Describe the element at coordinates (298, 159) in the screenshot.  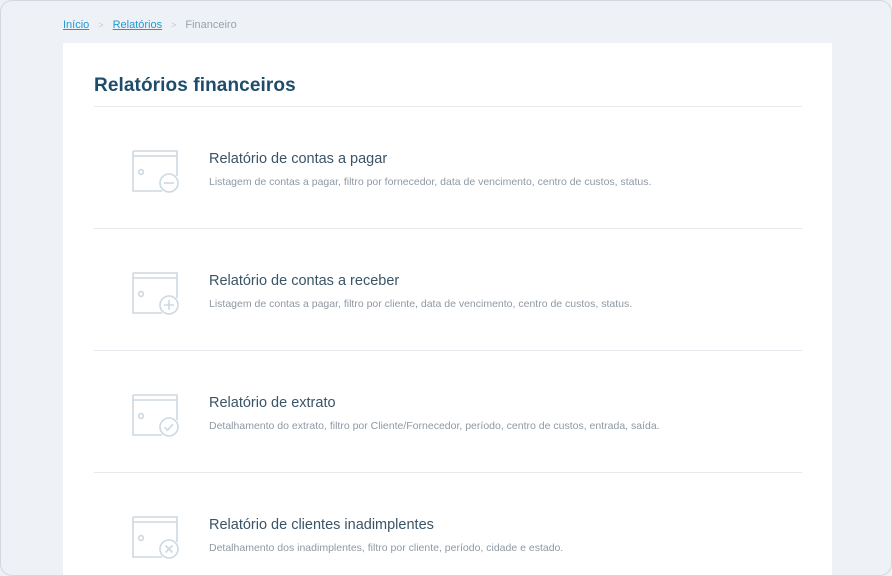
I see `report-name: Relatório de contas a pagar` at that location.